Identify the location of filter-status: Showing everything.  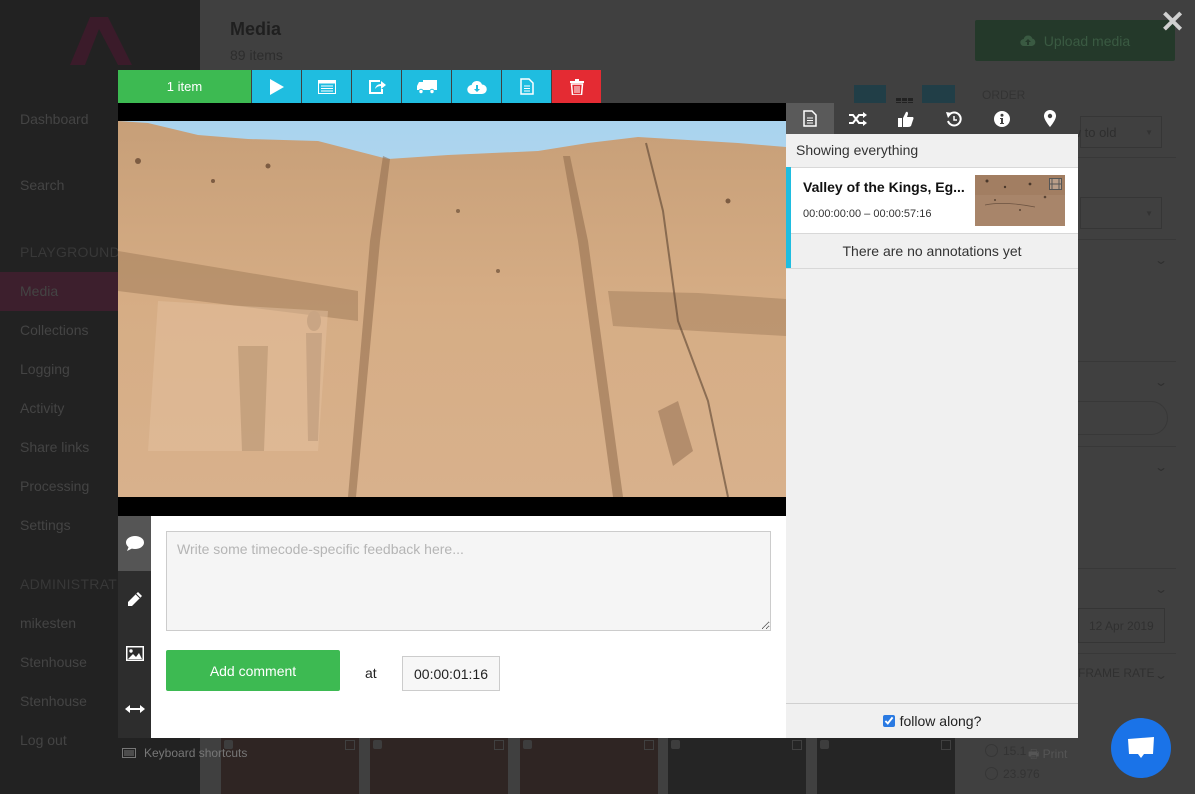
(857, 150).